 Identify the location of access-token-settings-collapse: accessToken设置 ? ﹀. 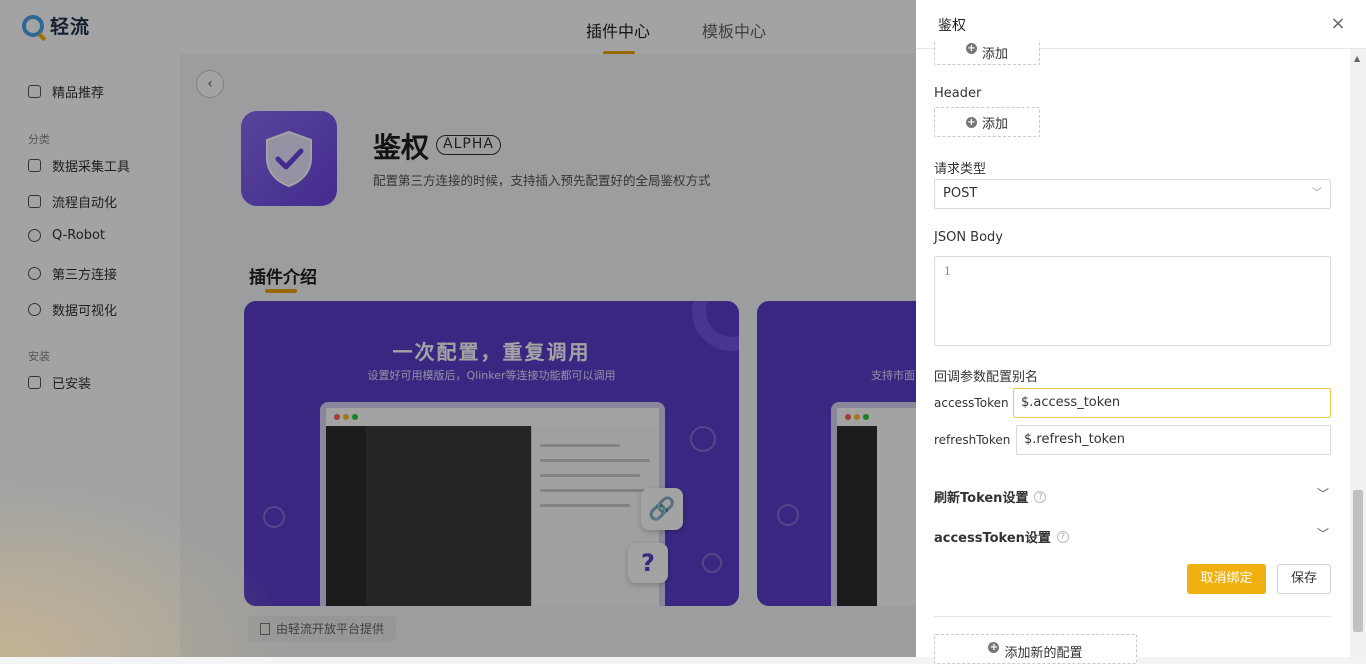
(1132, 537).